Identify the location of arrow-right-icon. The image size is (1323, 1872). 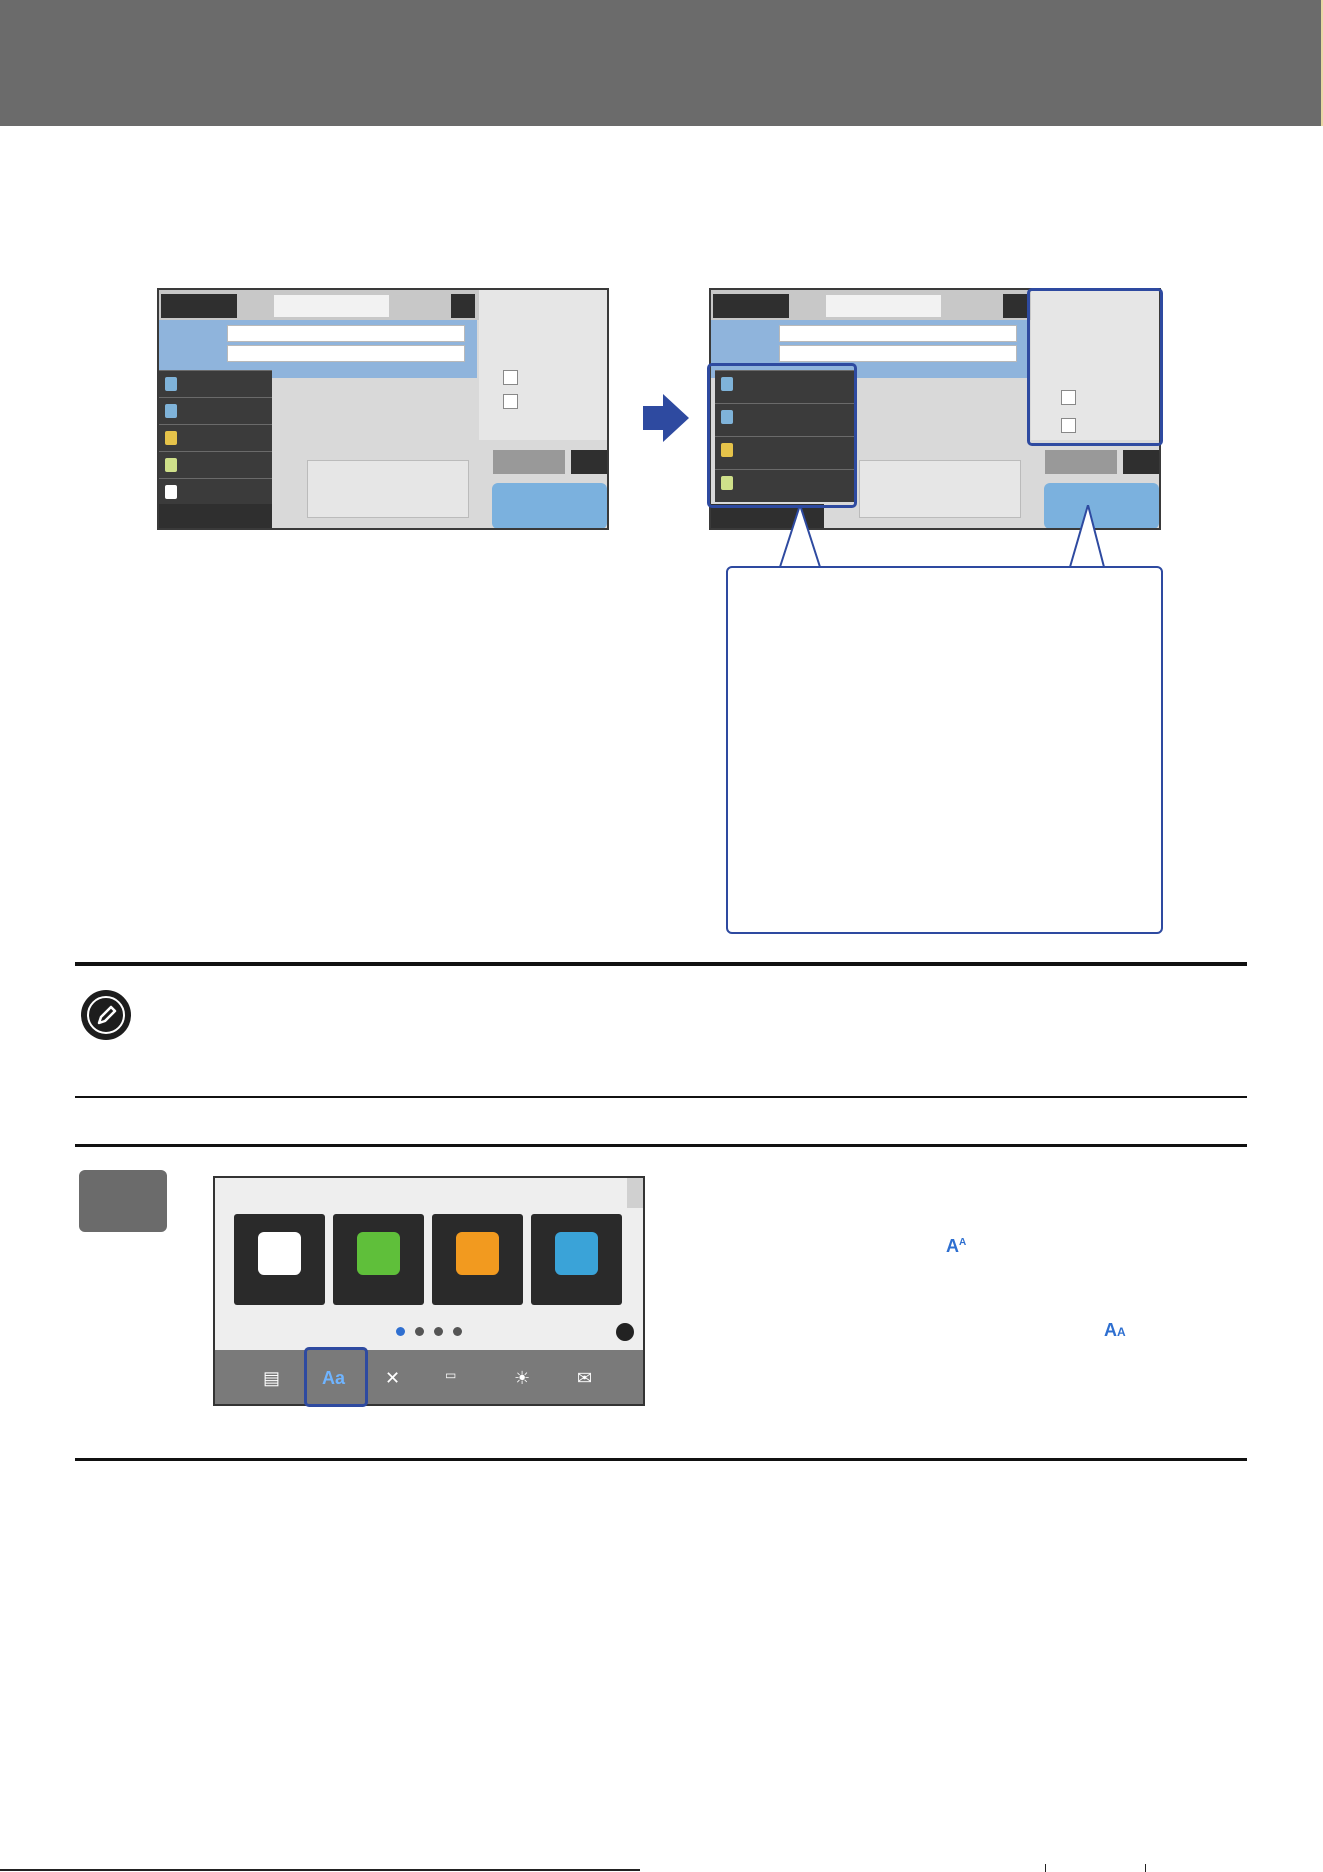
(666, 418).